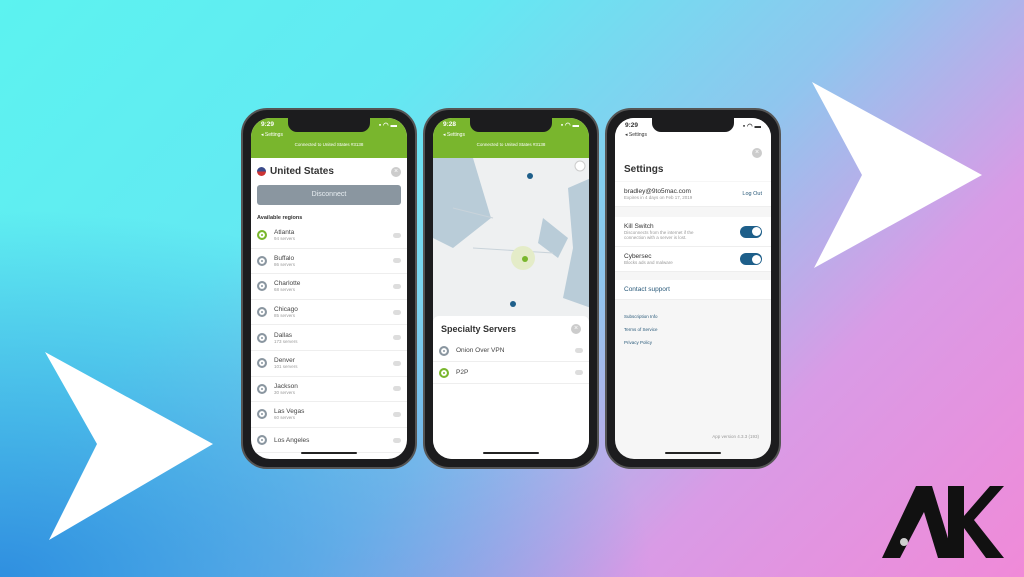  I want to click on sheet-title: Specialty Servers, so click(479, 329).